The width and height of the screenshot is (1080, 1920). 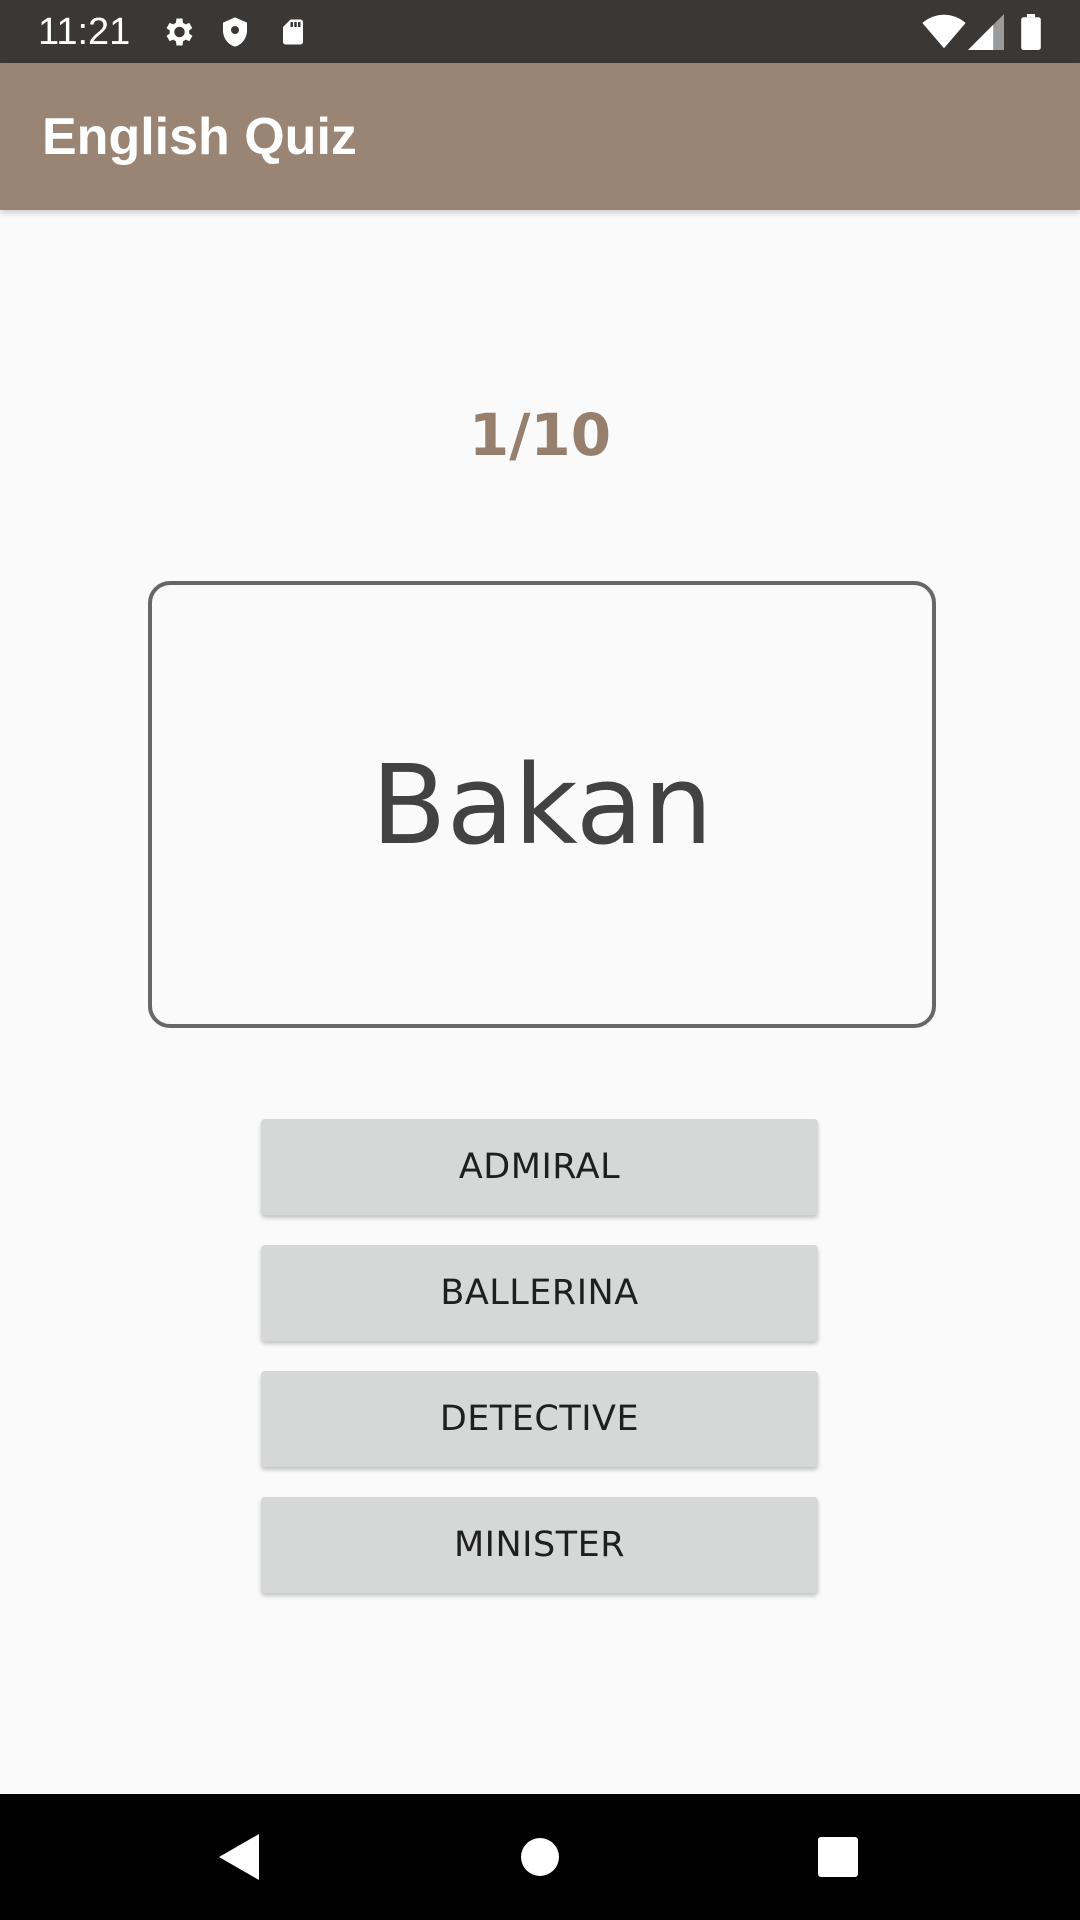 I want to click on shield-icon, so click(x=235, y=32).